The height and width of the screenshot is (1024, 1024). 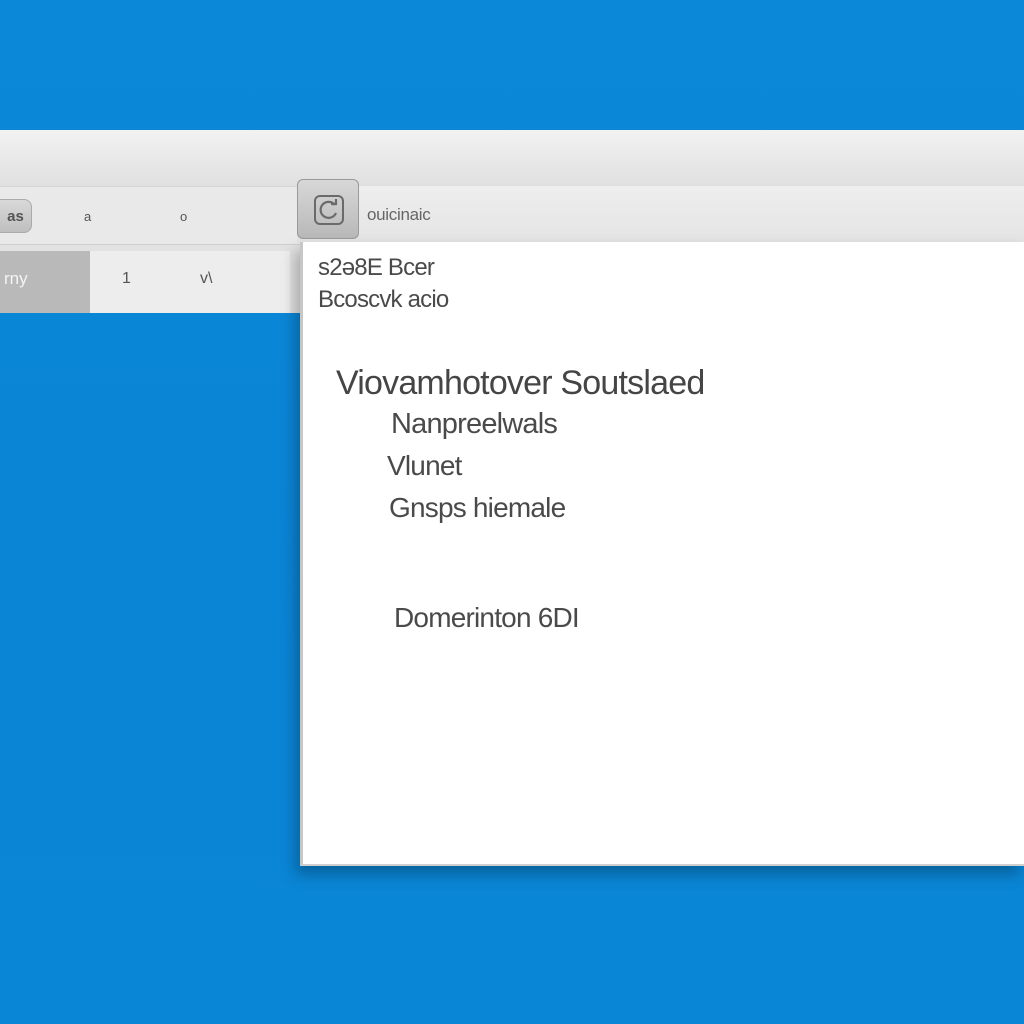 What do you see at coordinates (512, 158) in the screenshot?
I see `background-window-titlebar` at bounding box center [512, 158].